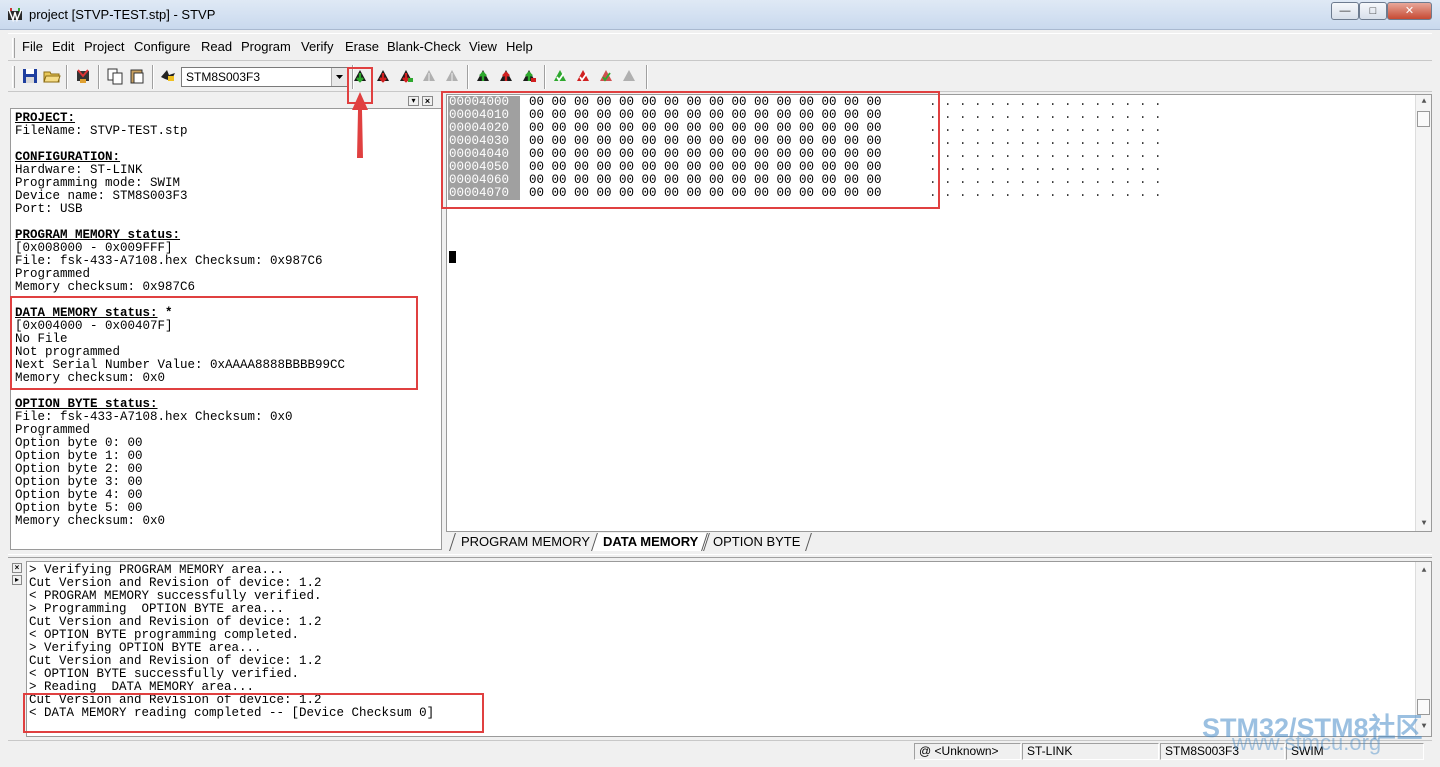 This screenshot has height=767, width=1440. I want to click on info-line: Memory checksum: 0x987C6, so click(105, 287).